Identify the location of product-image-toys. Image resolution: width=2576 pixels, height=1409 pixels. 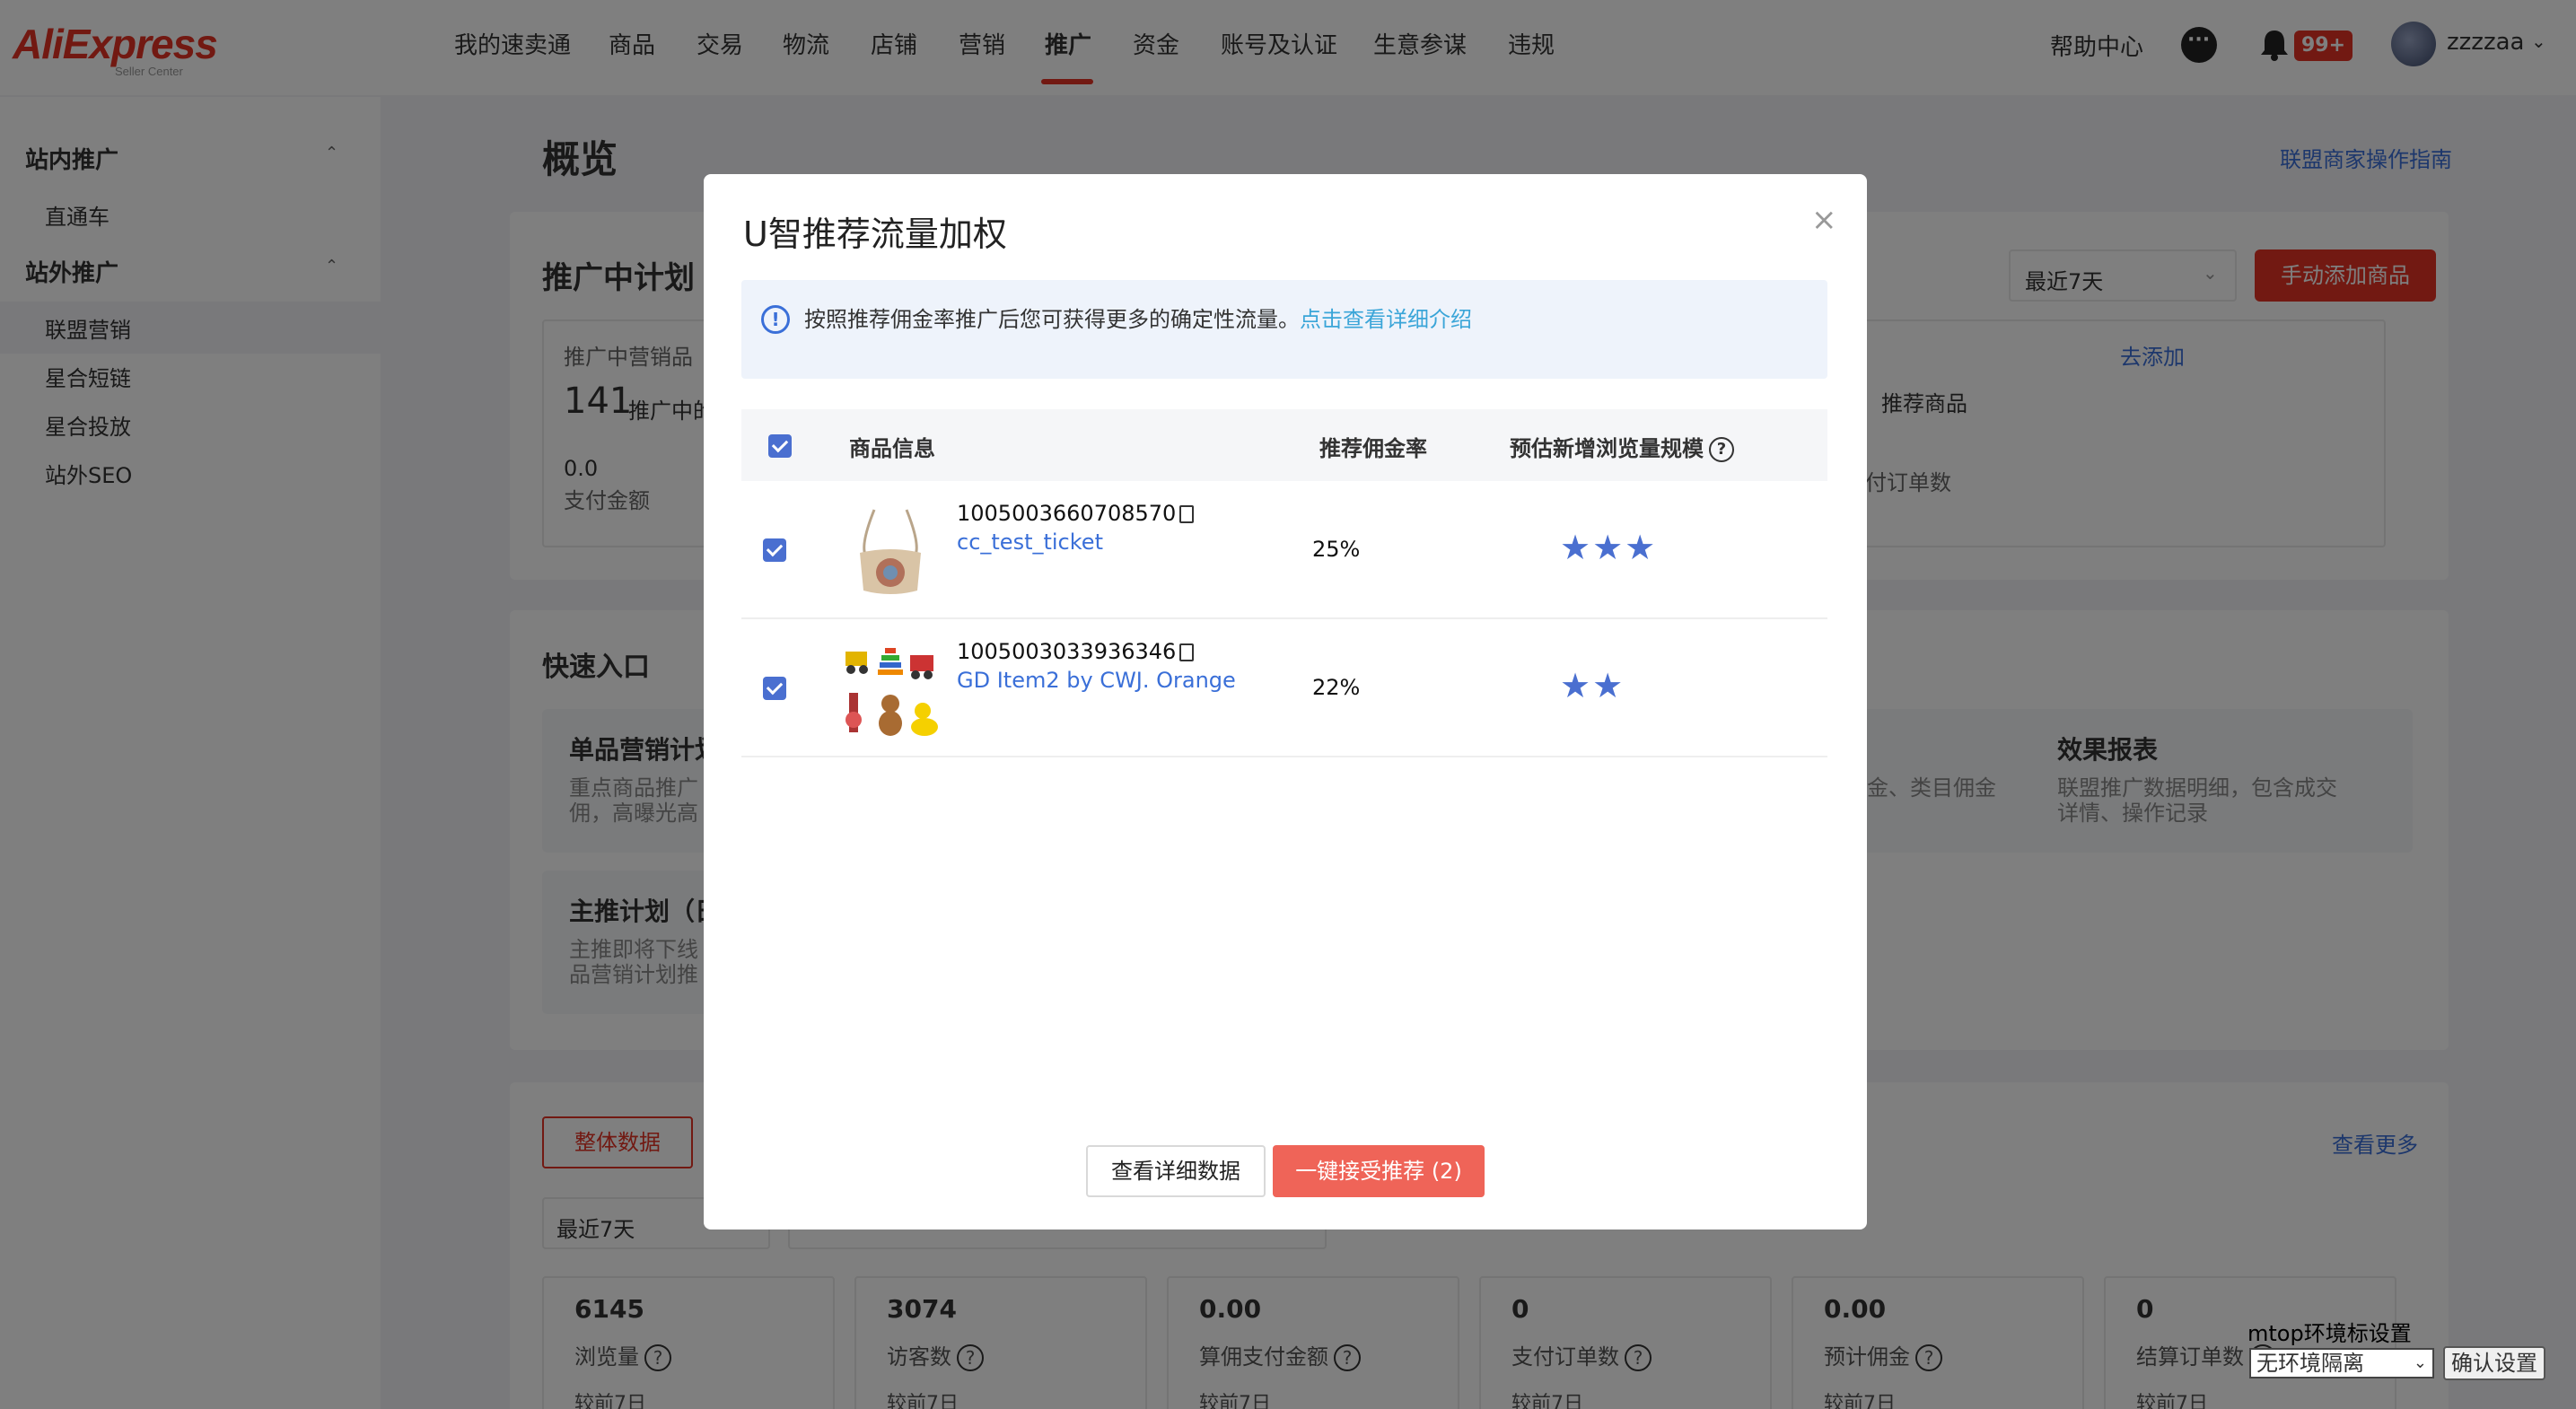
(890, 689).